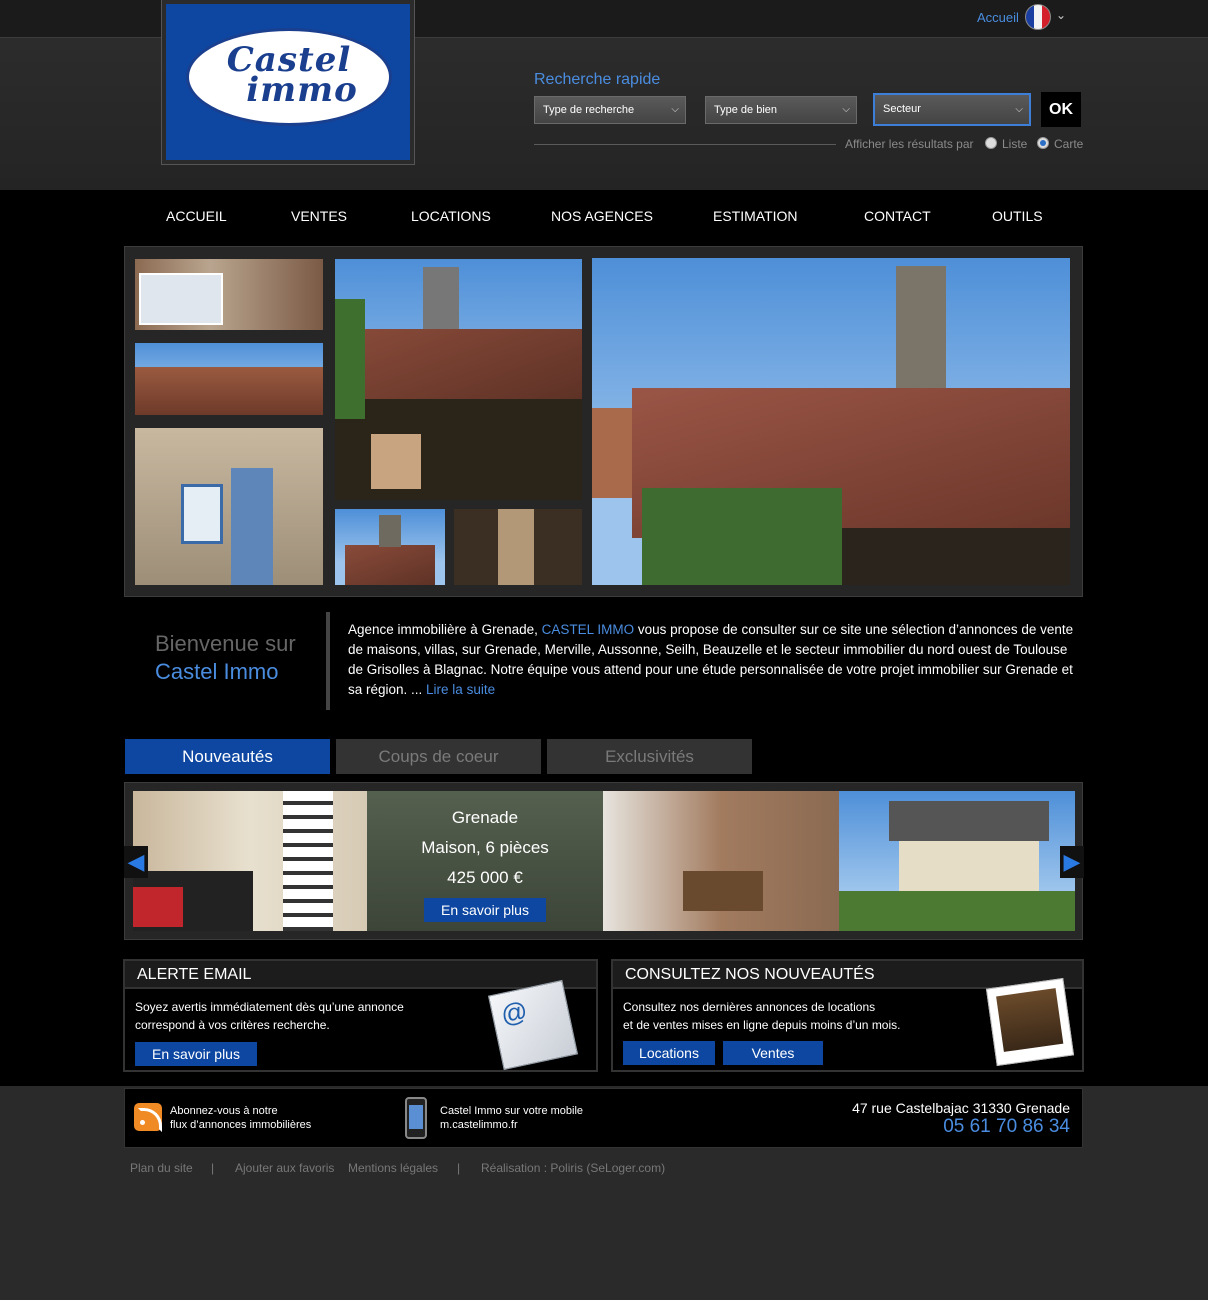 This screenshot has width=1208, height=1300. Describe the element at coordinates (935, 1127) in the screenshot. I see `footer-phone: 05 61 70 86 34` at that location.